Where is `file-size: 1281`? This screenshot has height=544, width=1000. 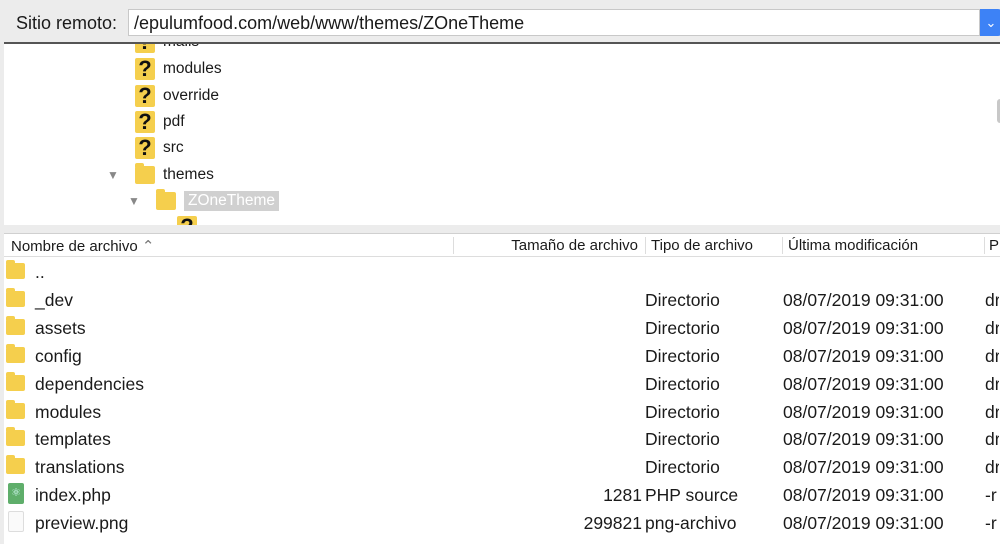 file-size: 1281 is located at coordinates (622, 495).